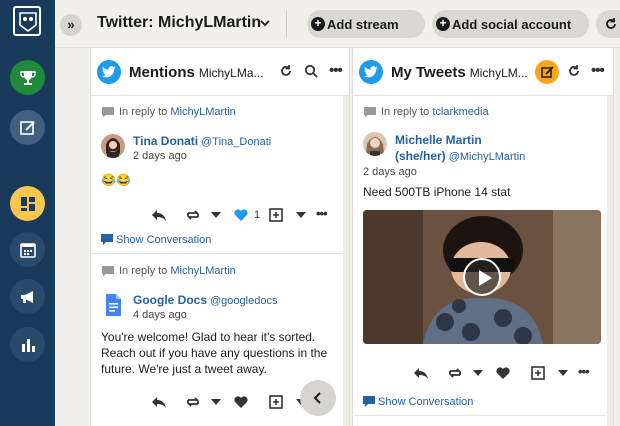 This screenshot has width=620, height=426. I want to click on expand-sidebar-button: », so click(71, 25).